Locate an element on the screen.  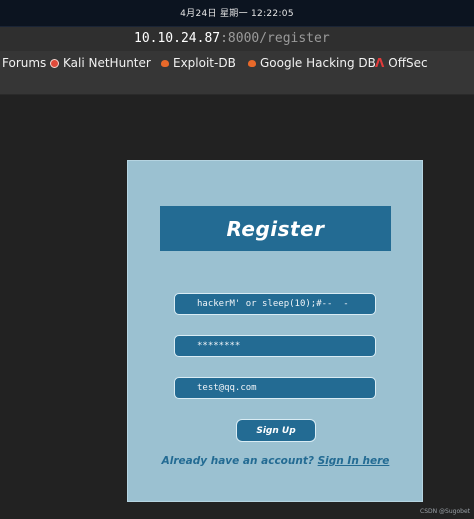
bookmark-label: Forums is located at coordinates (24, 63).